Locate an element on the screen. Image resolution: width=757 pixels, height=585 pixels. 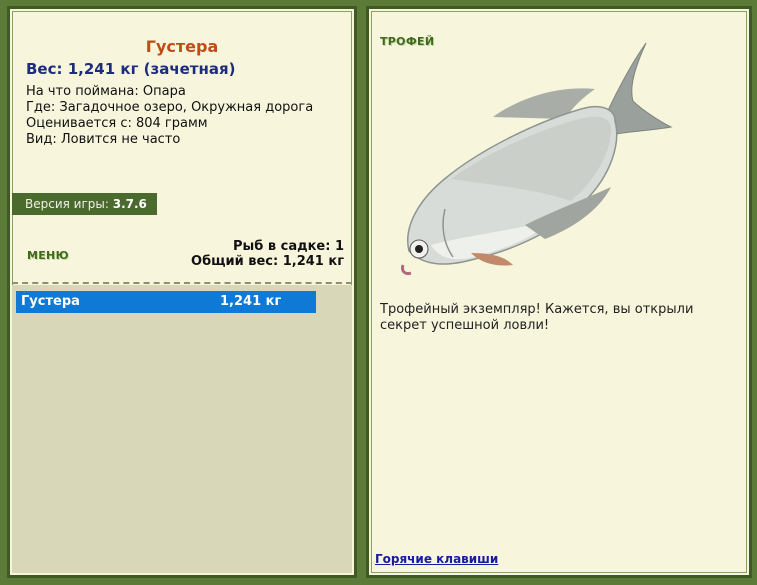
fish-mouth is located at coordinates (406, 269).